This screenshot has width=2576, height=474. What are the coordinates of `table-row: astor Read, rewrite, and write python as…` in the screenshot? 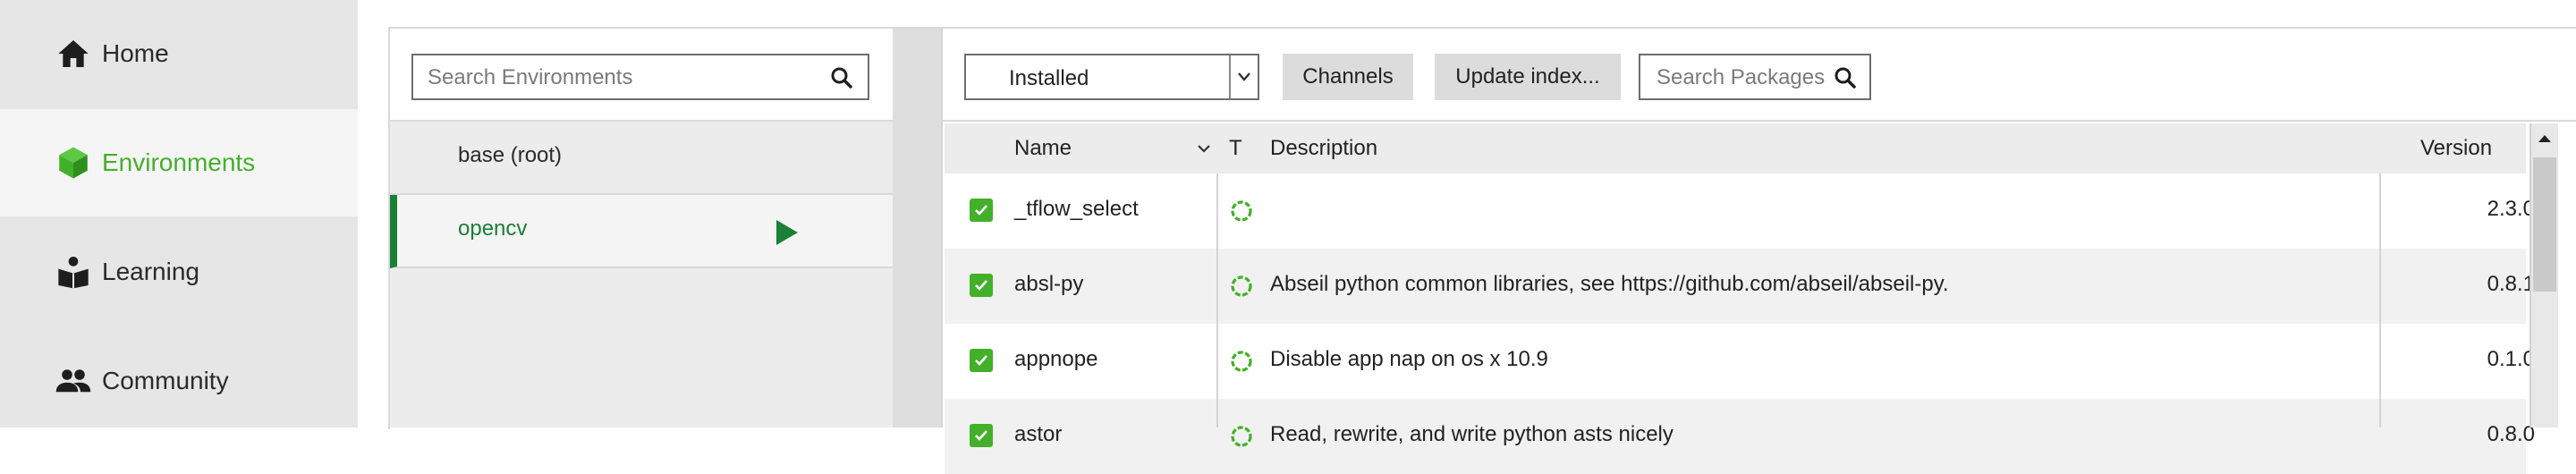 It's located at (1740, 436).